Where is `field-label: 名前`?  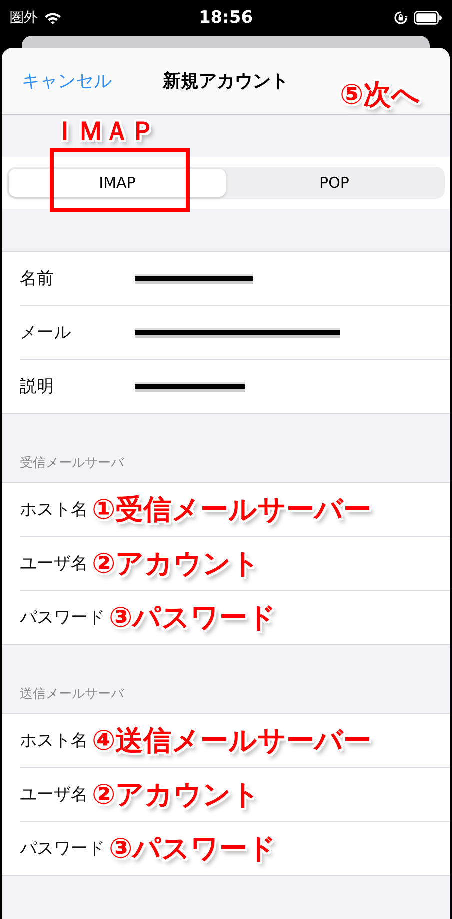
field-label: 名前 is located at coordinates (37, 279).